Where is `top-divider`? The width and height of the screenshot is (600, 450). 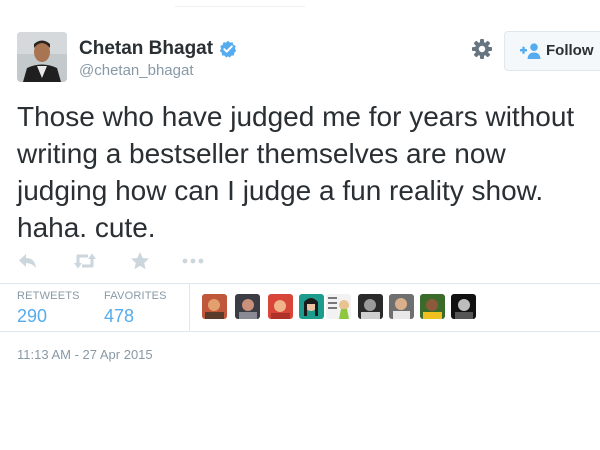 top-divider is located at coordinates (240, 6).